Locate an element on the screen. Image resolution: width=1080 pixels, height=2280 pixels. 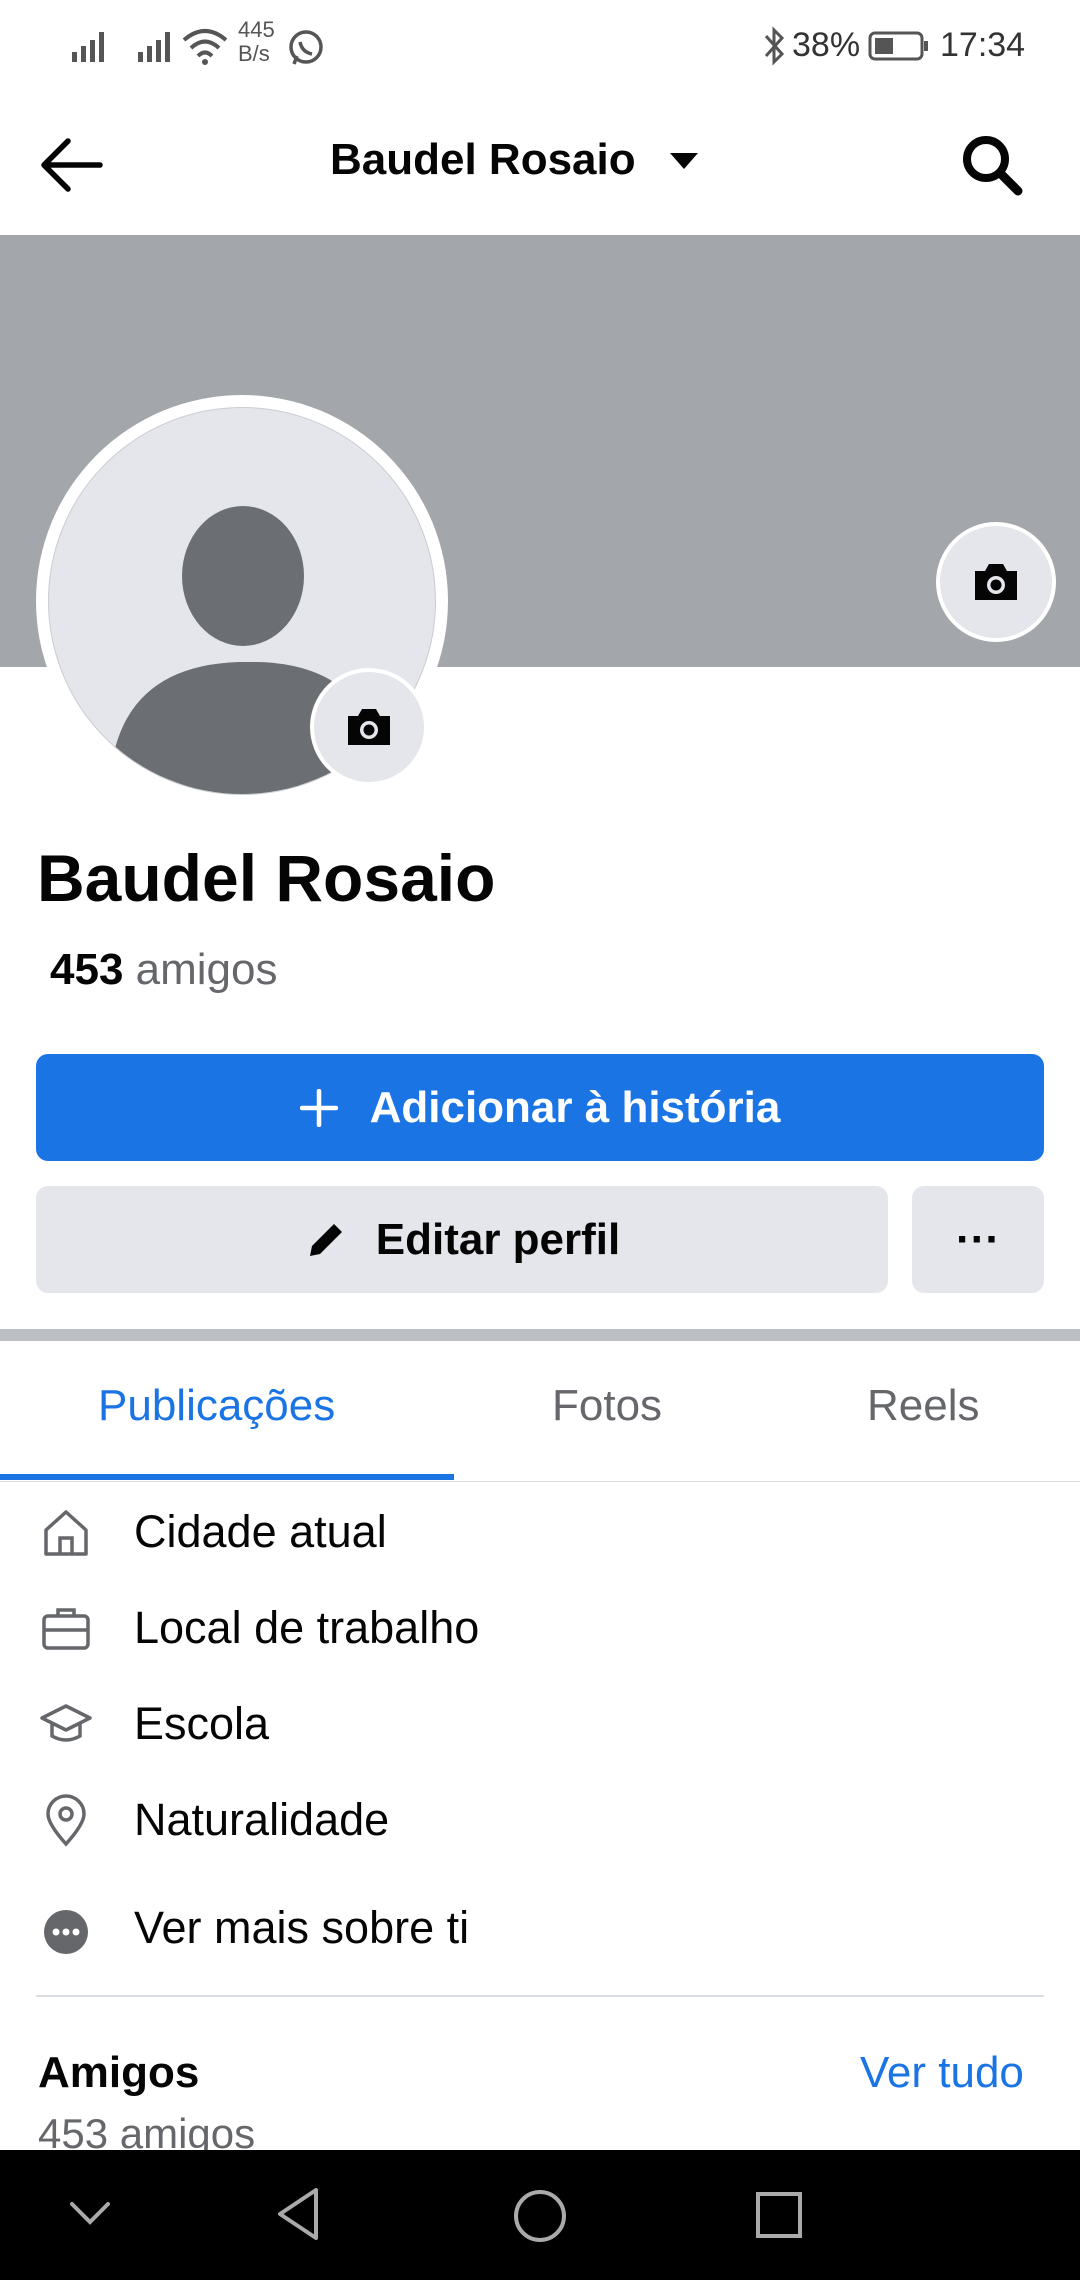
system-navigation-bar is located at coordinates (540, 2215).